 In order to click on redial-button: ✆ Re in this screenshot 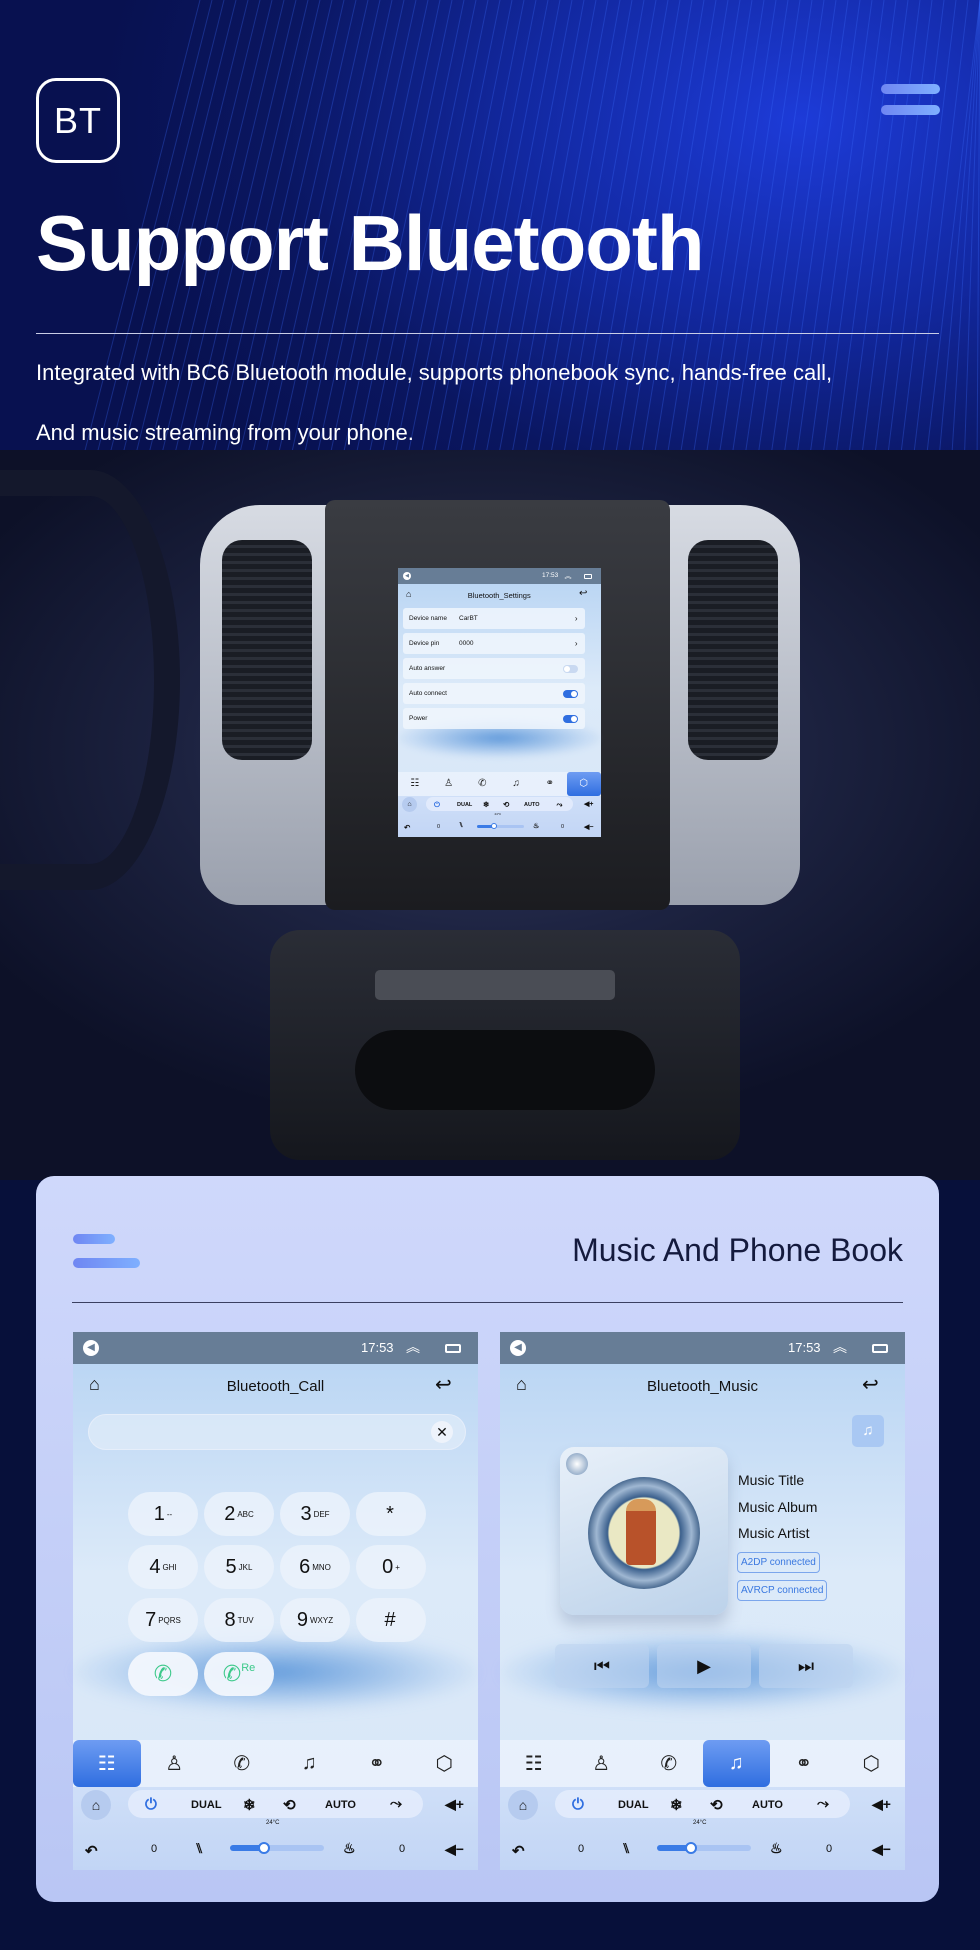, I will do `click(239, 1674)`.